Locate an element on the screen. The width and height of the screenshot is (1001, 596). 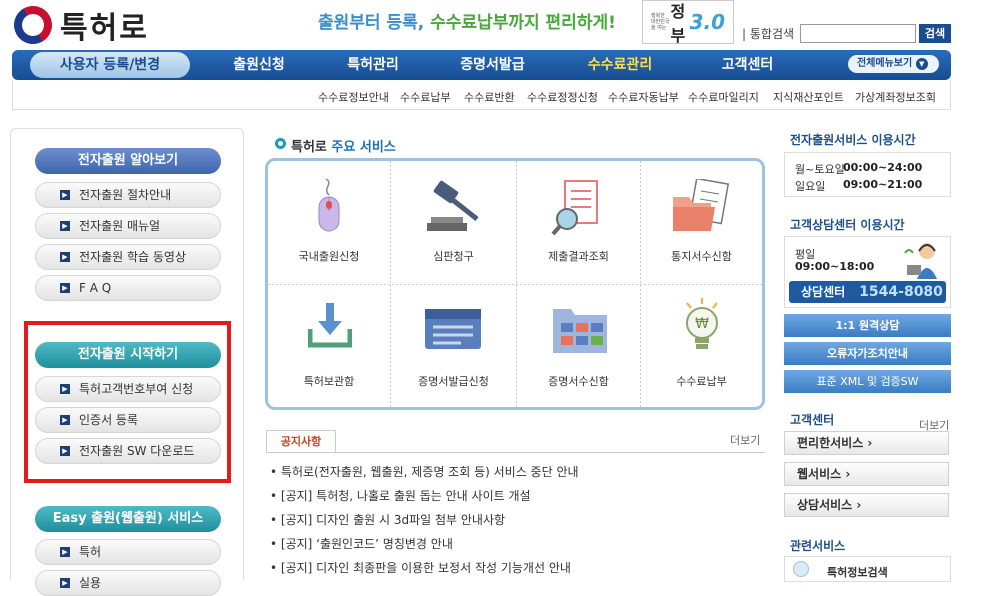
sidebar-item: ▶ 전자출원 절차안내 is located at coordinates (128, 195).